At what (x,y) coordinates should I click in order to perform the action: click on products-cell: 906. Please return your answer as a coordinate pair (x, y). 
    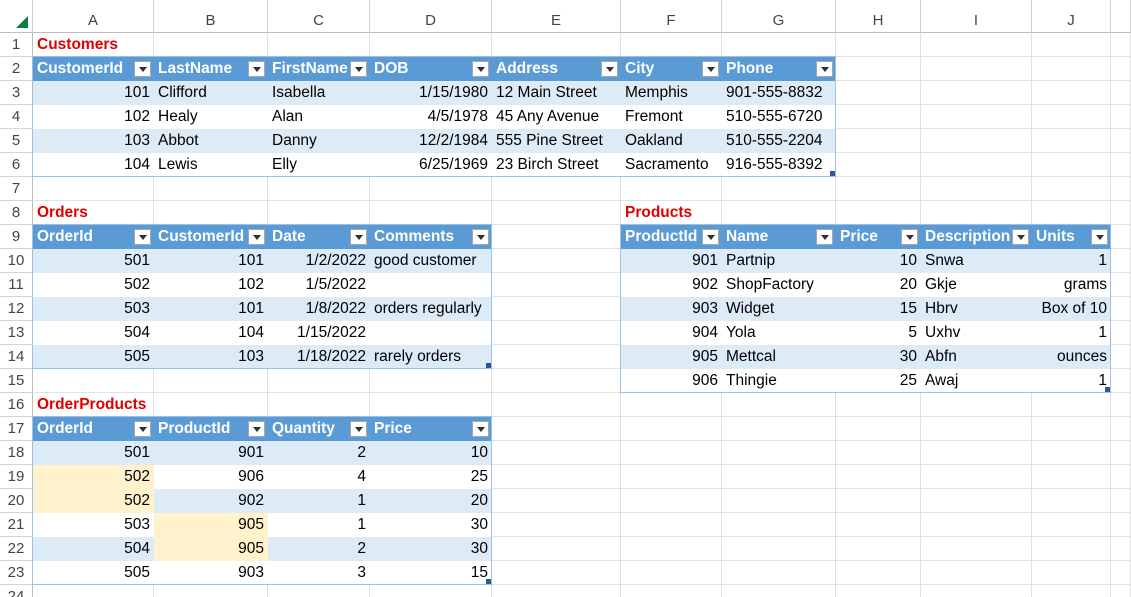
    Looking at the image, I should click on (671, 381).